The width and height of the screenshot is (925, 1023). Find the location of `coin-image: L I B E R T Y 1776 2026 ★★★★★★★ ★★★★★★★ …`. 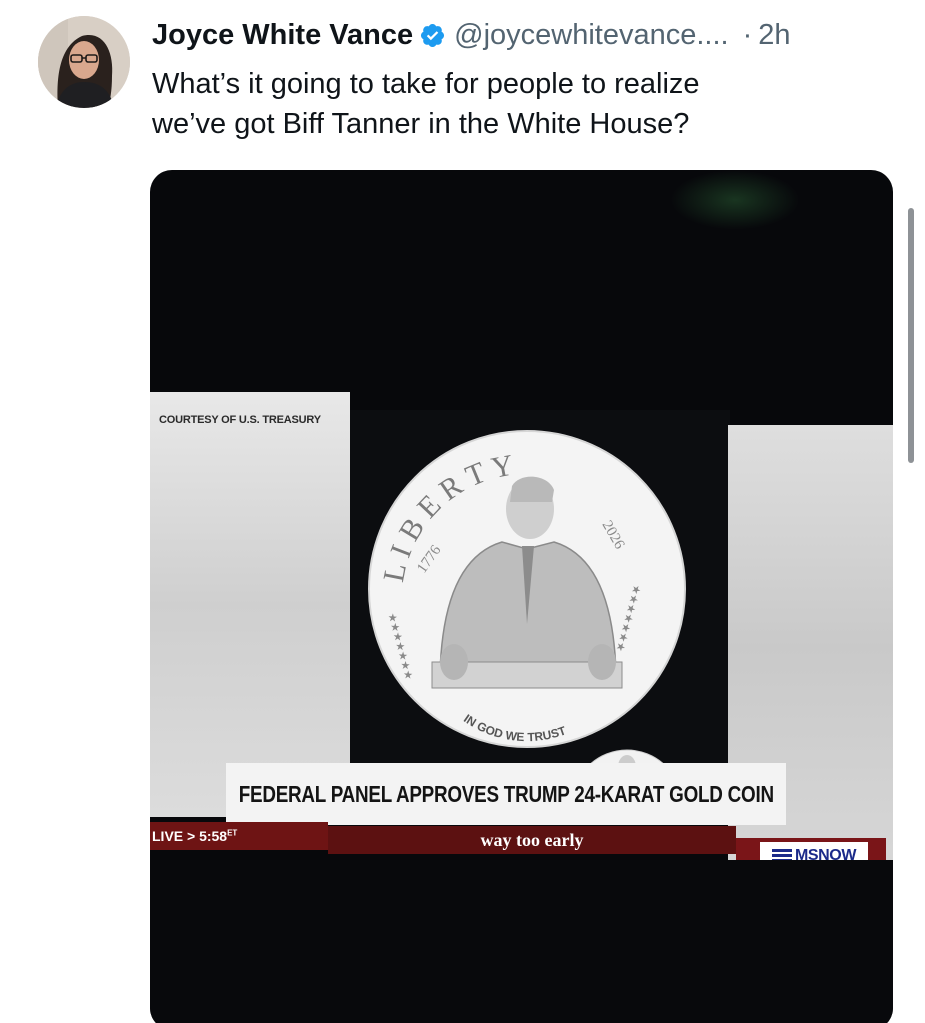

coin-image: L I B E R T Y 1776 2026 ★★★★★★★ ★★★★★★★ … is located at coordinates (527, 589).